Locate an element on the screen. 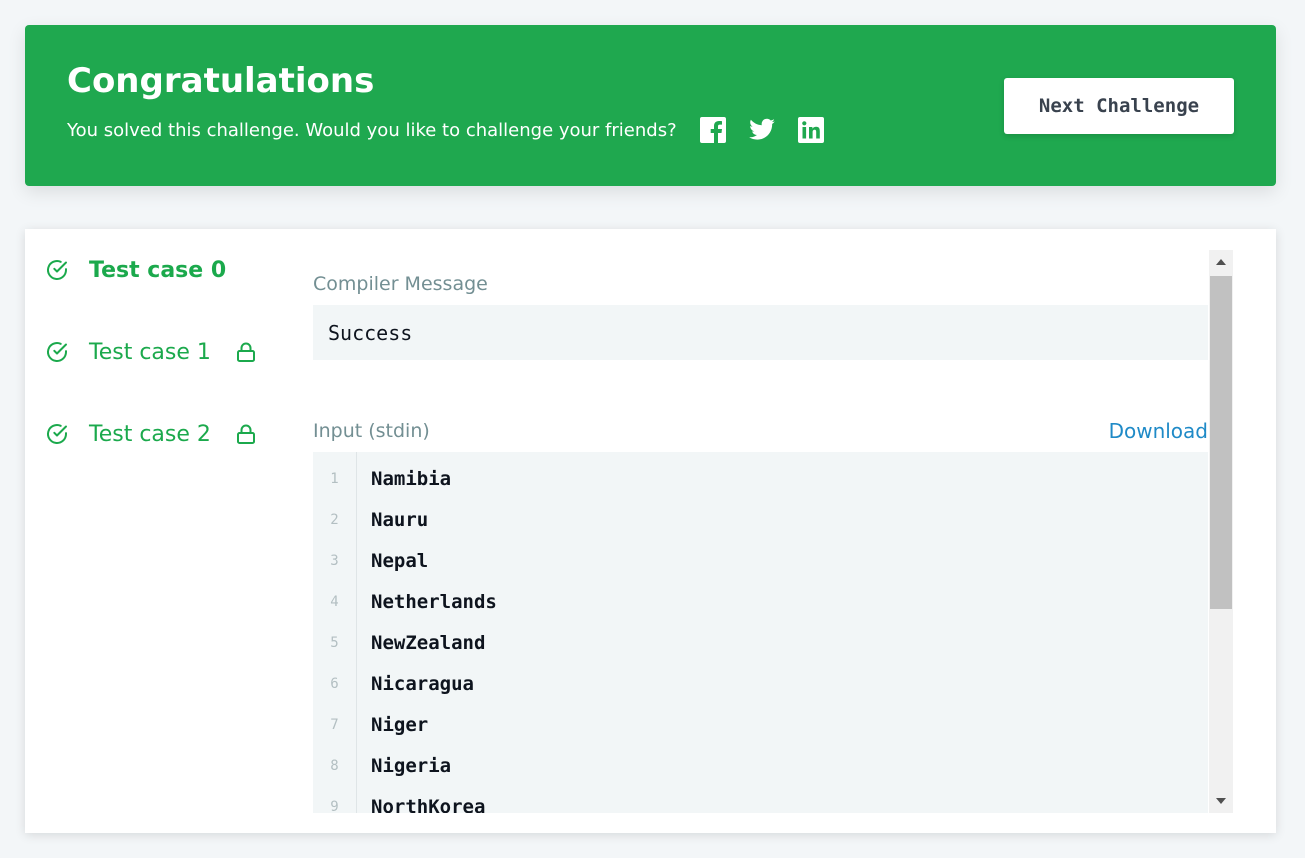 This screenshot has height=858, width=1305. test-case-1-tab: Test case 1 is located at coordinates (151, 352).